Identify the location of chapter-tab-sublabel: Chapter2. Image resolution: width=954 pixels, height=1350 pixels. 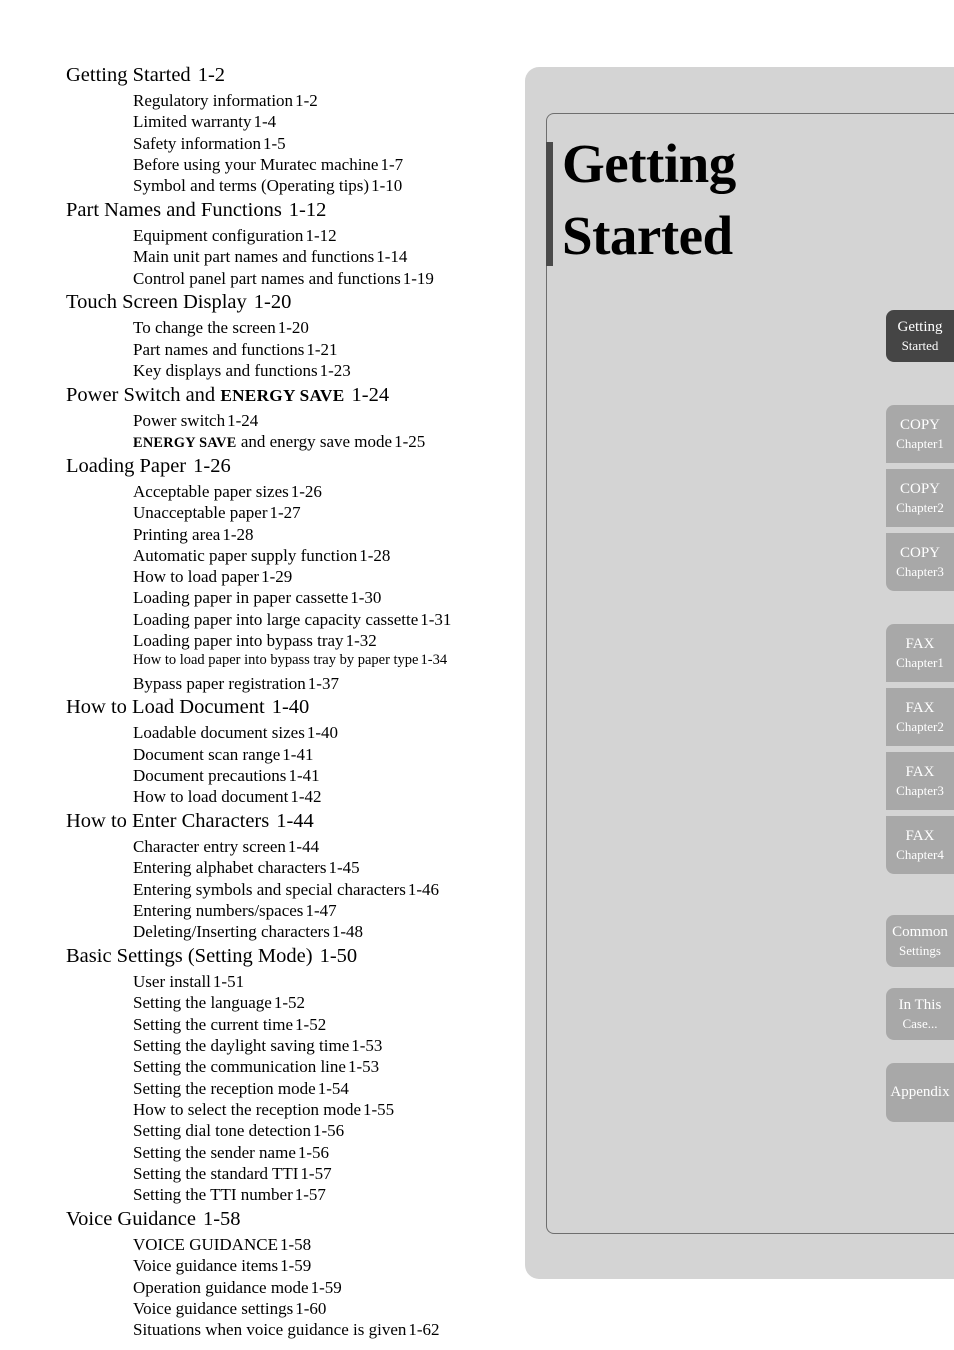
(920, 726).